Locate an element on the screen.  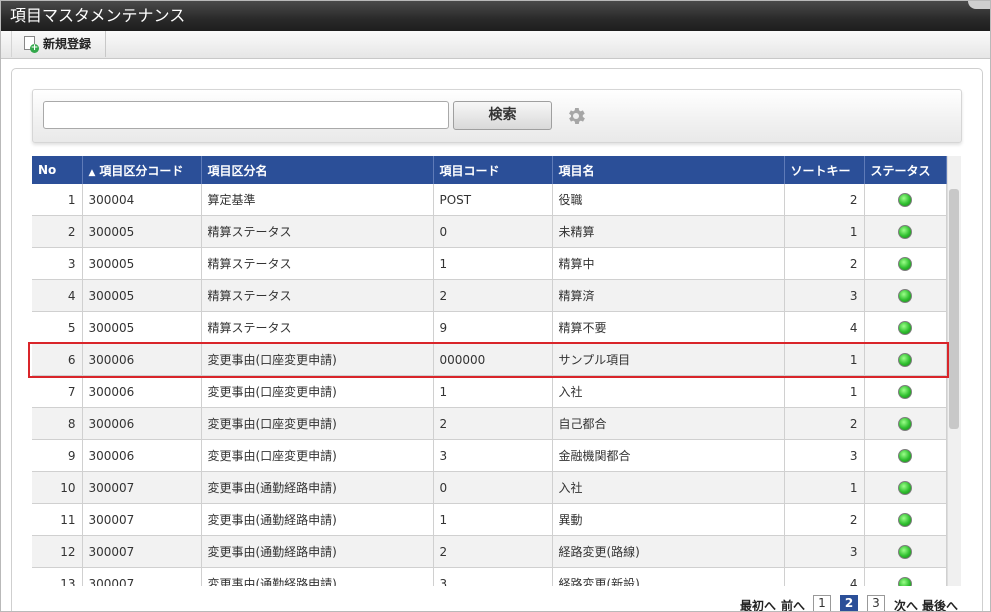
cell-item-name: 未精算 is located at coordinates (668, 231).